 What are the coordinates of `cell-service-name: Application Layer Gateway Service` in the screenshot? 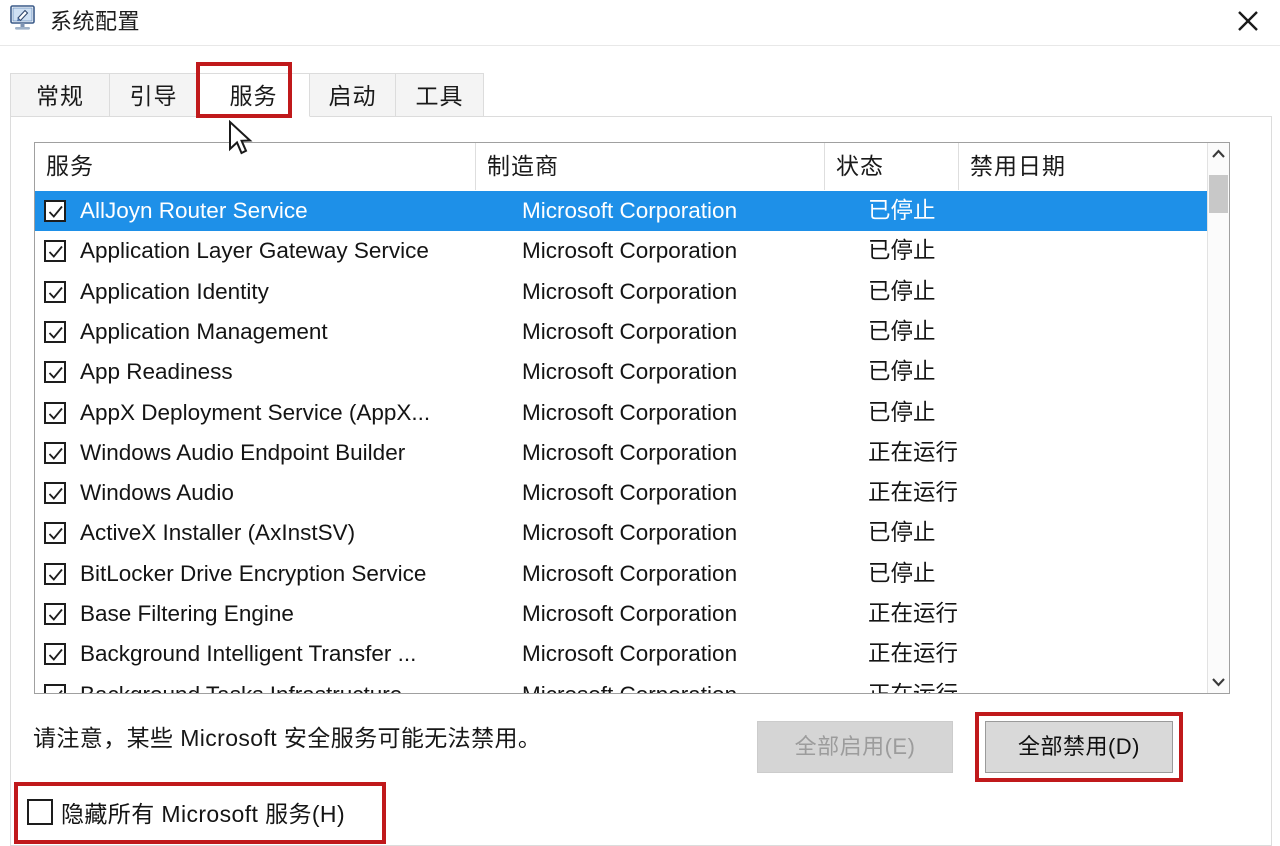 It's located at (254, 251).